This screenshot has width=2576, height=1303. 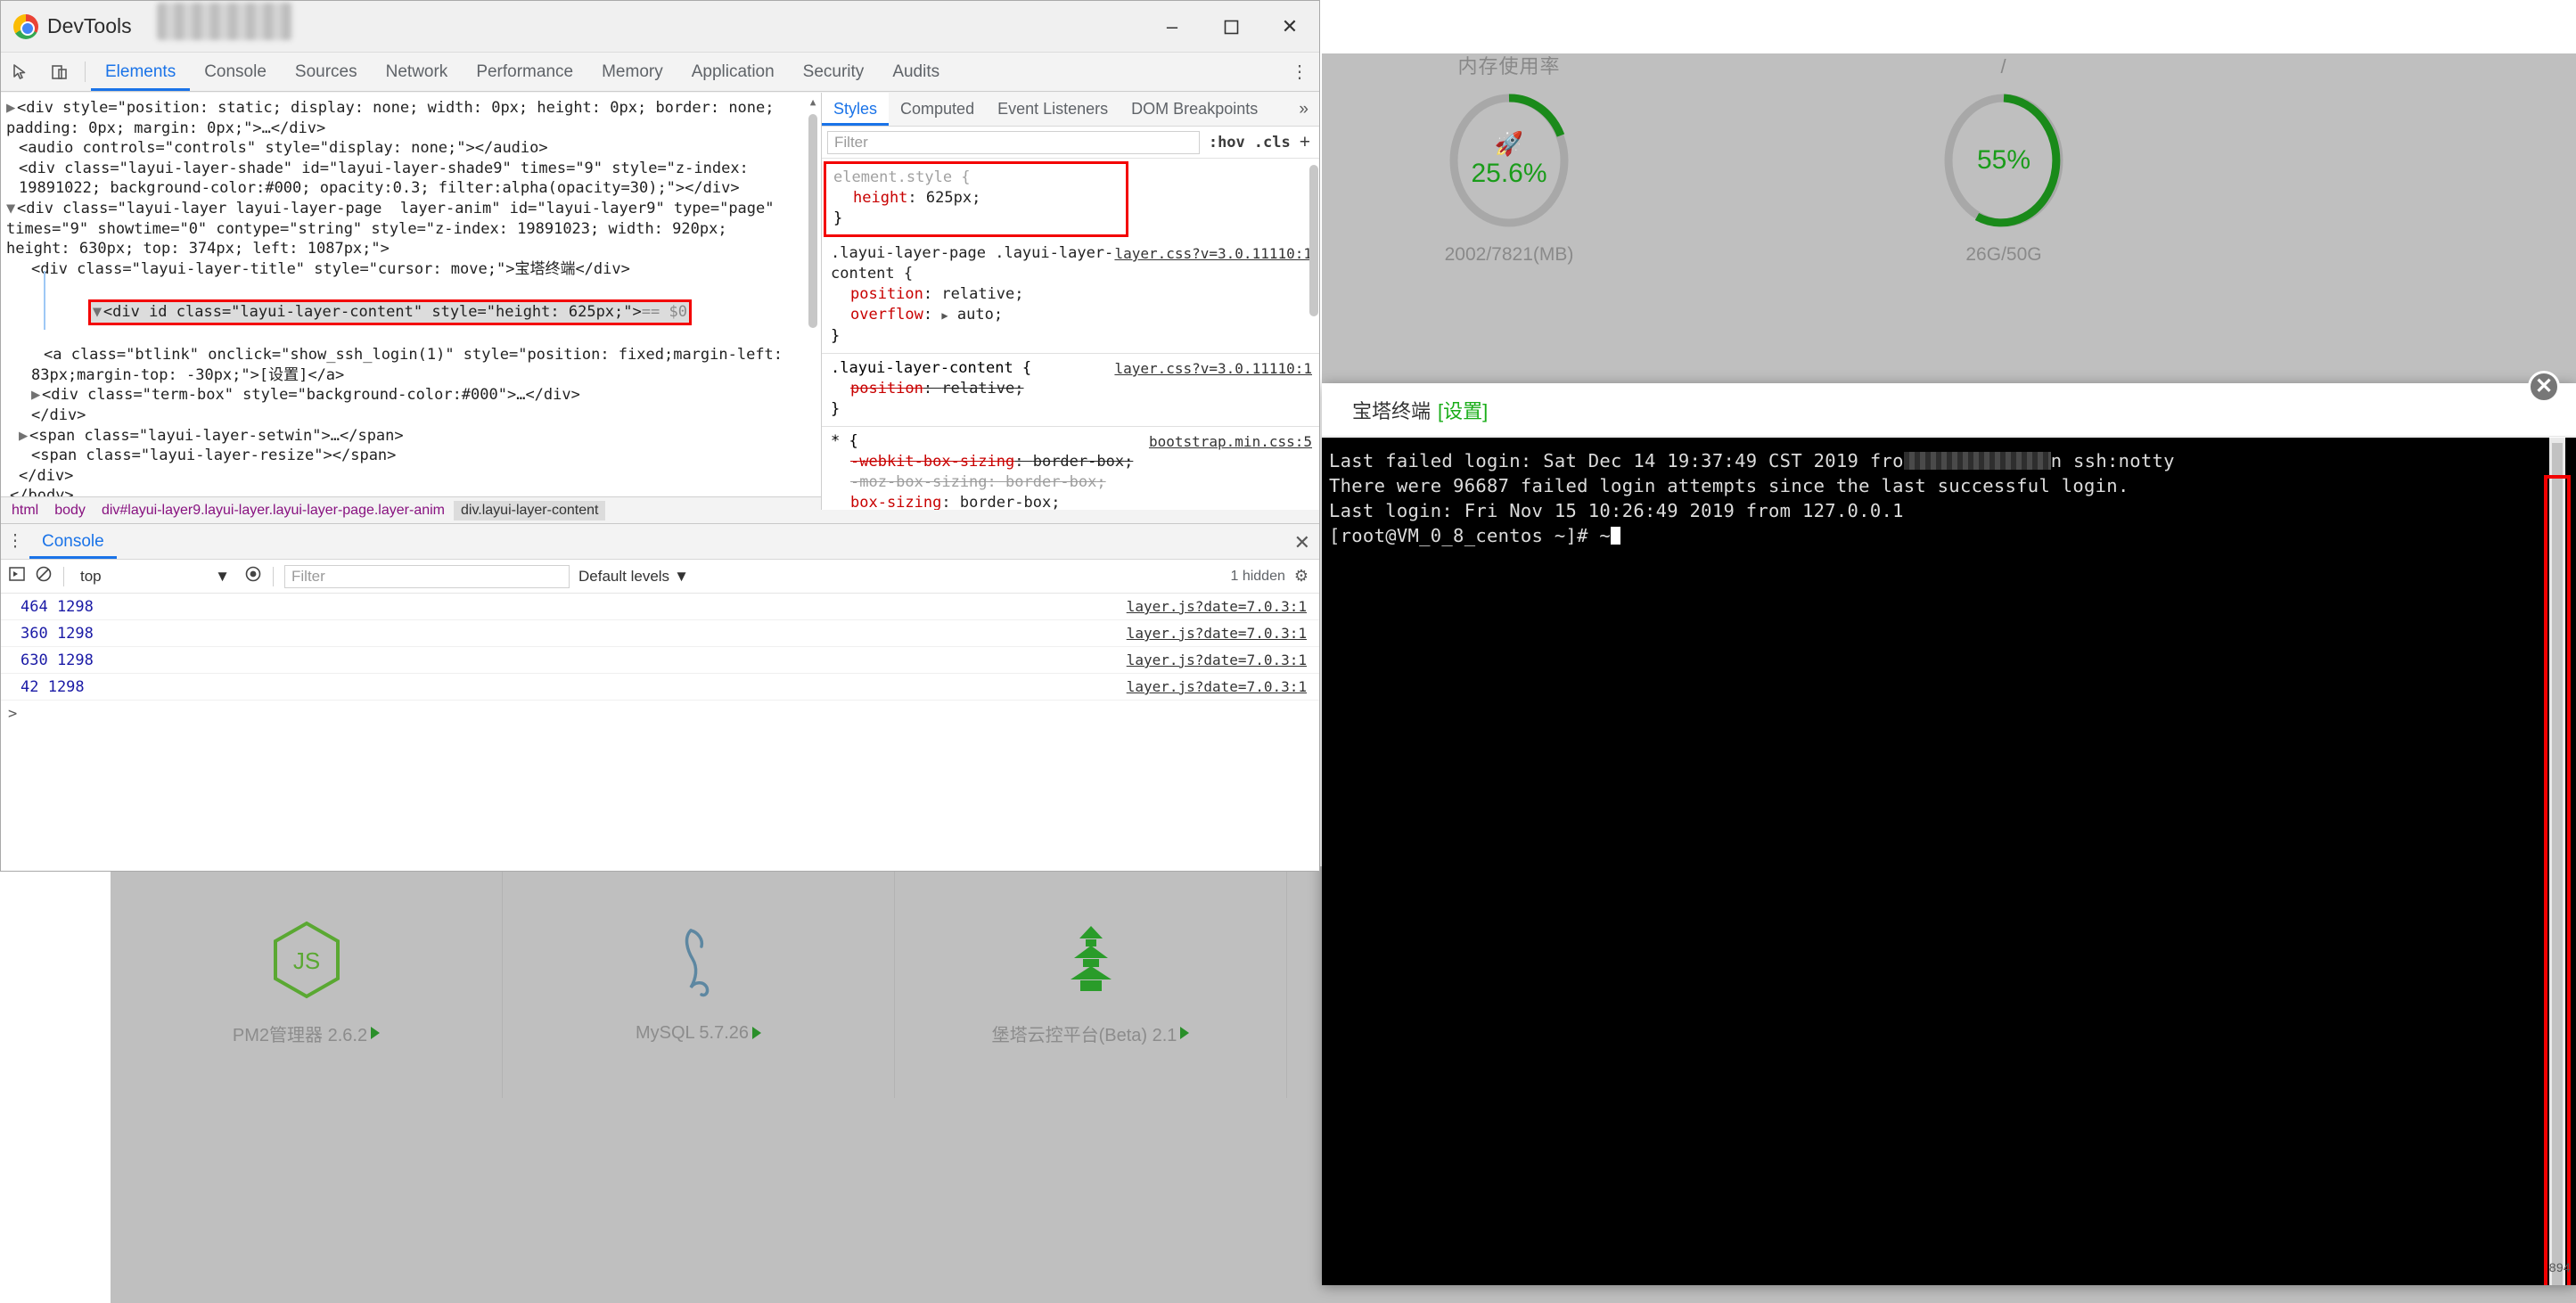 I want to click on elements-scrollbar-thumb, so click(x=813, y=221).